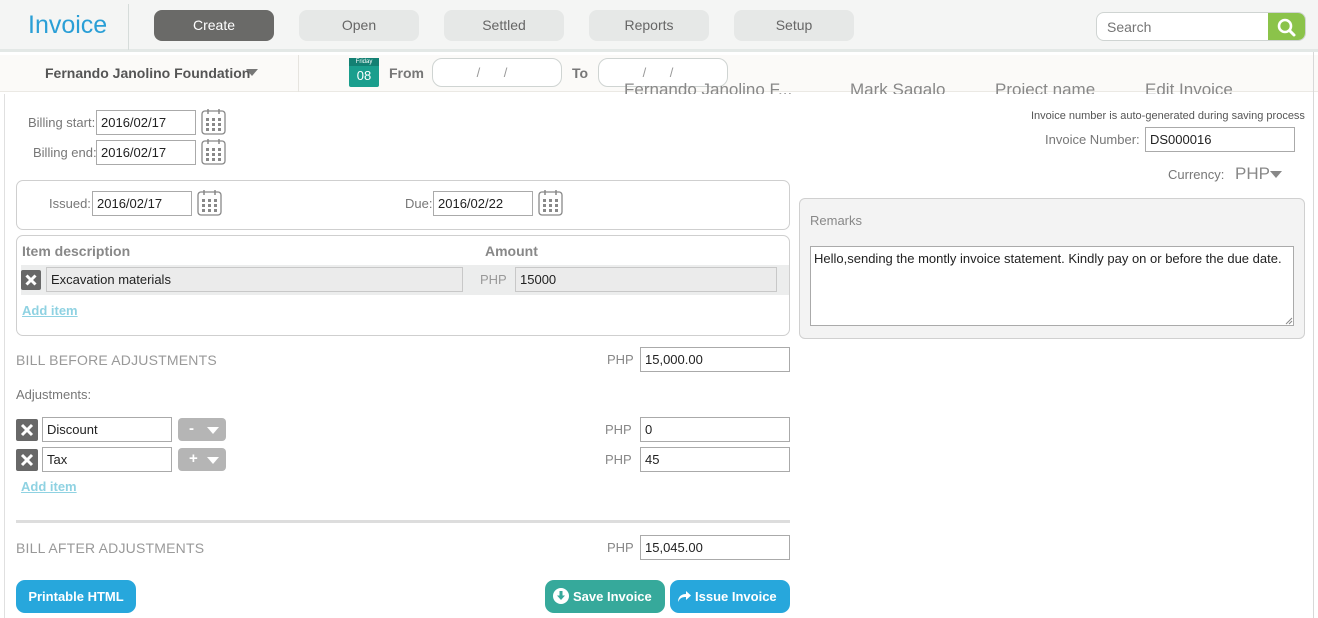 This screenshot has height=618, width=1318. What do you see at coordinates (504, 25) in the screenshot?
I see `nav-settled-button: Settled` at bounding box center [504, 25].